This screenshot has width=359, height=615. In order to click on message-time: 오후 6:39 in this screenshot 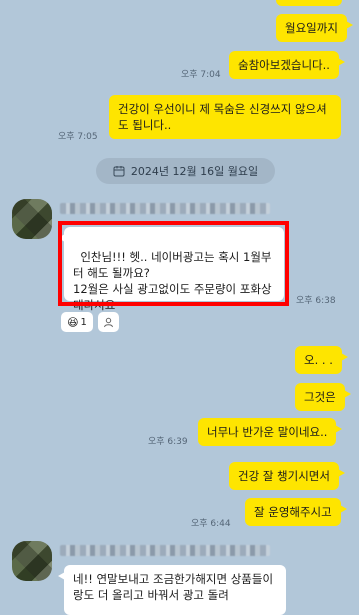, I will do `click(168, 442)`.